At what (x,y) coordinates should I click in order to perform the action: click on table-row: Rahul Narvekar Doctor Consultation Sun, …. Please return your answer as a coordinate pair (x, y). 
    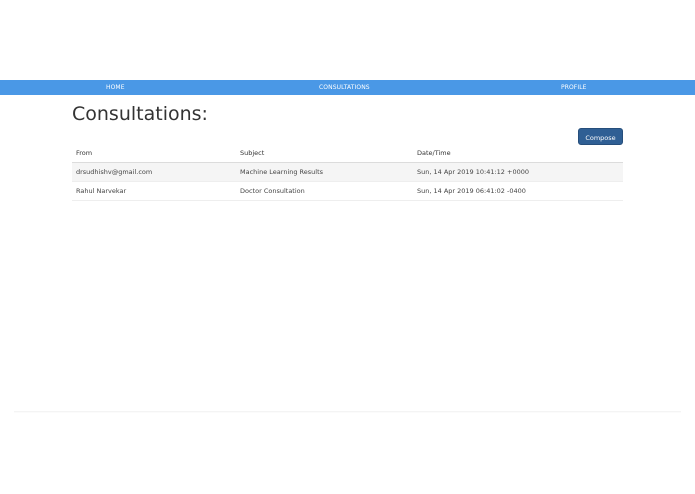
    Looking at the image, I should click on (347, 191).